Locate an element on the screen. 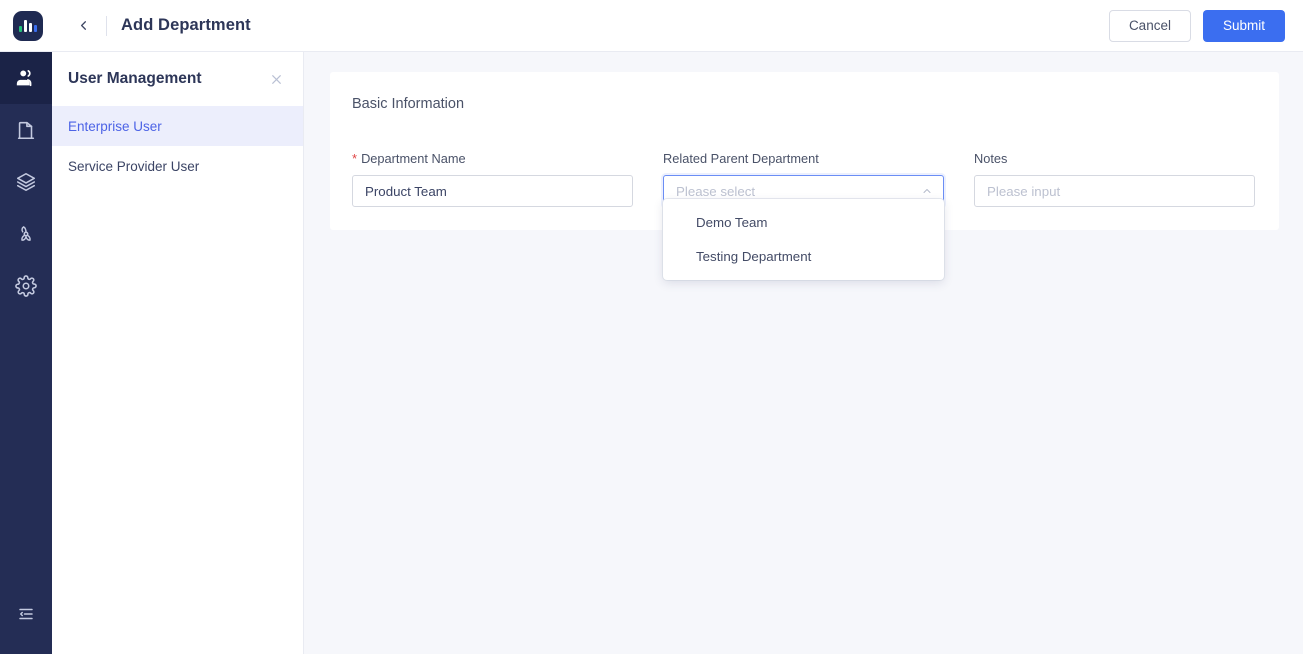 The width and height of the screenshot is (1303, 654). dropdown-option-label: Testing Department is located at coordinates (754, 256).